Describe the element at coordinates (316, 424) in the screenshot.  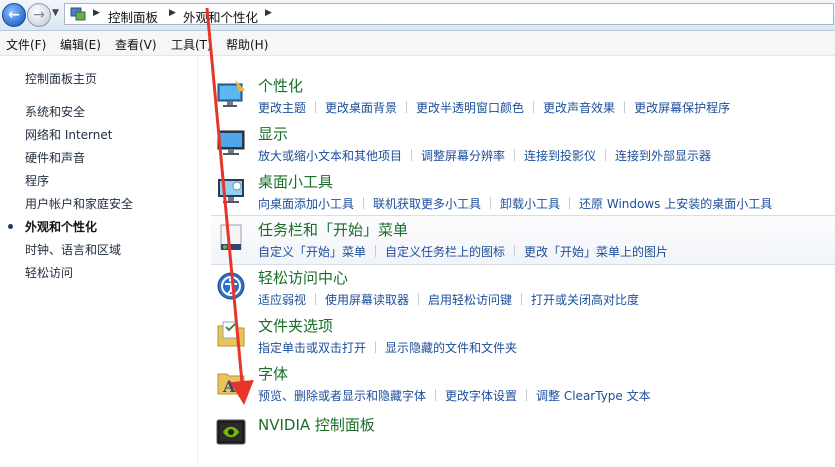
I see `category-title: NVIDIA 控制面板` at that location.